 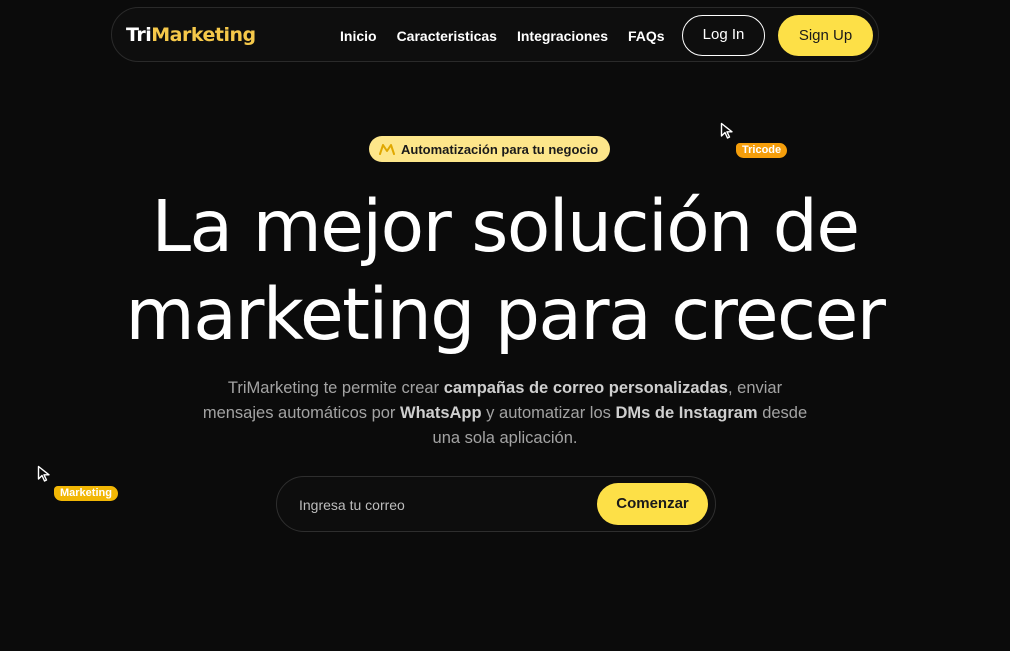 What do you see at coordinates (86, 493) in the screenshot?
I see `cursor-tag-marketing: Marketing` at bounding box center [86, 493].